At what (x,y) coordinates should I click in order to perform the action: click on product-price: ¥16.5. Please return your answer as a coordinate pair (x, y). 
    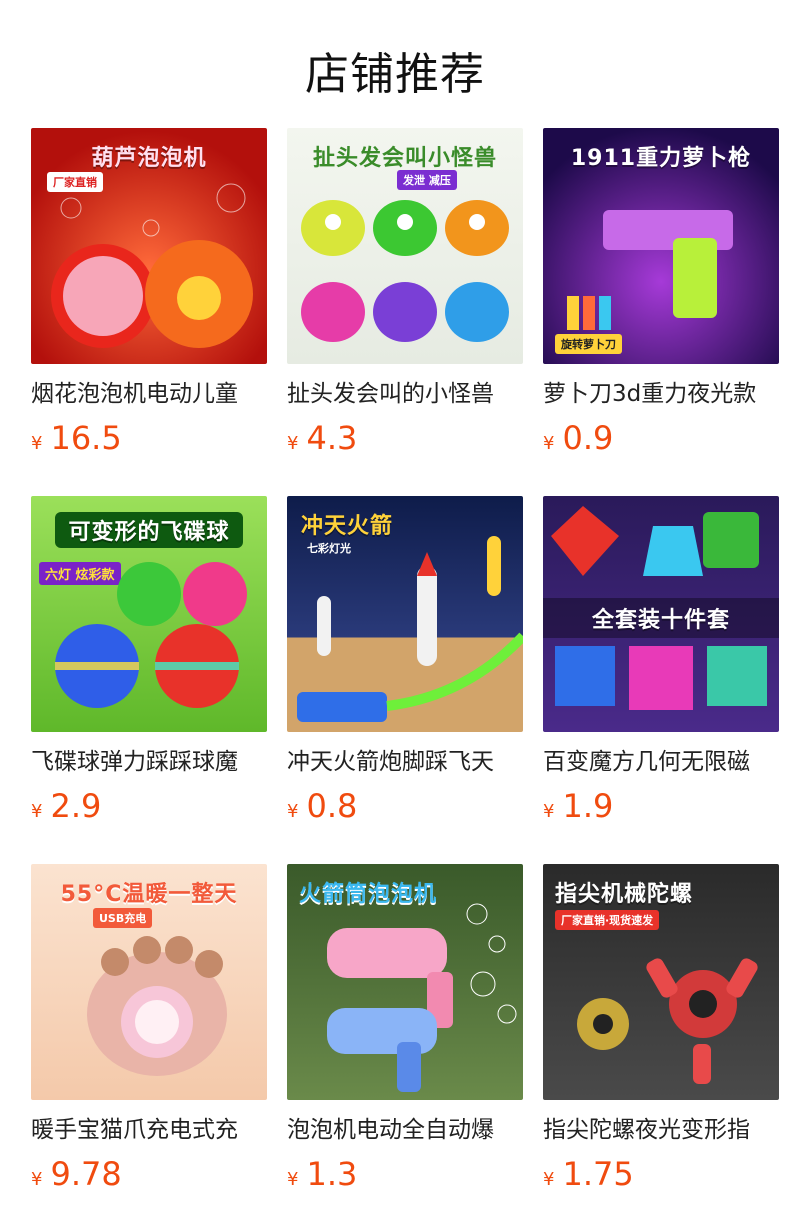
    Looking at the image, I should click on (76, 441).